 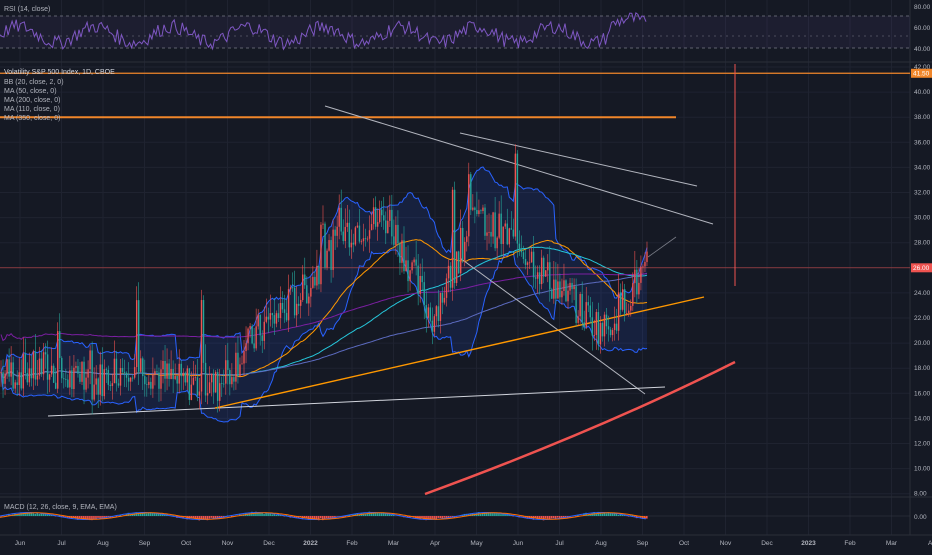 I want to click on time-tick: Apr, so click(x=930, y=543).